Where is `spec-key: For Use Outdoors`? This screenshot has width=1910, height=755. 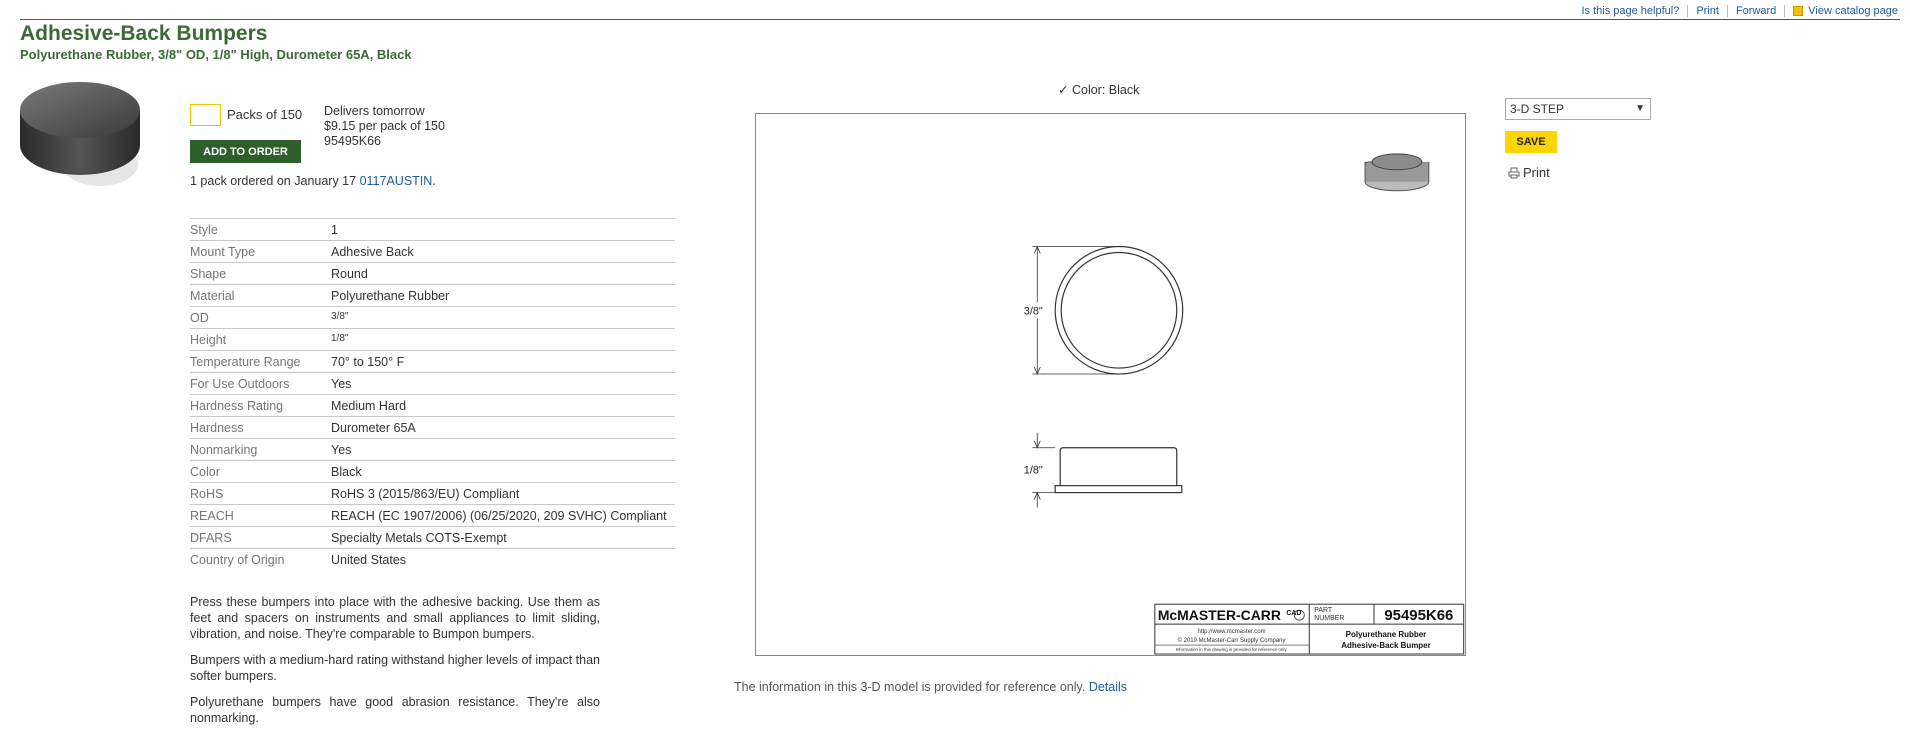
spec-key: For Use Outdoors is located at coordinates (240, 384).